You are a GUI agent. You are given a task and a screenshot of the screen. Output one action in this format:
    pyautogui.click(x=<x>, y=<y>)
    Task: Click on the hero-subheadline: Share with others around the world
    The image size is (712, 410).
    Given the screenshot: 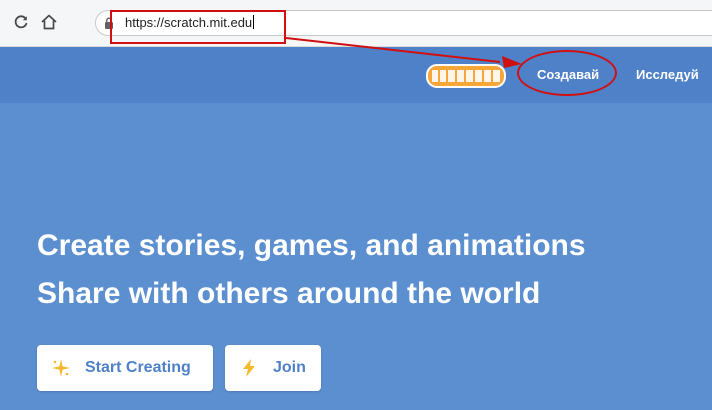 What is the action you would take?
    pyautogui.click(x=289, y=293)
    